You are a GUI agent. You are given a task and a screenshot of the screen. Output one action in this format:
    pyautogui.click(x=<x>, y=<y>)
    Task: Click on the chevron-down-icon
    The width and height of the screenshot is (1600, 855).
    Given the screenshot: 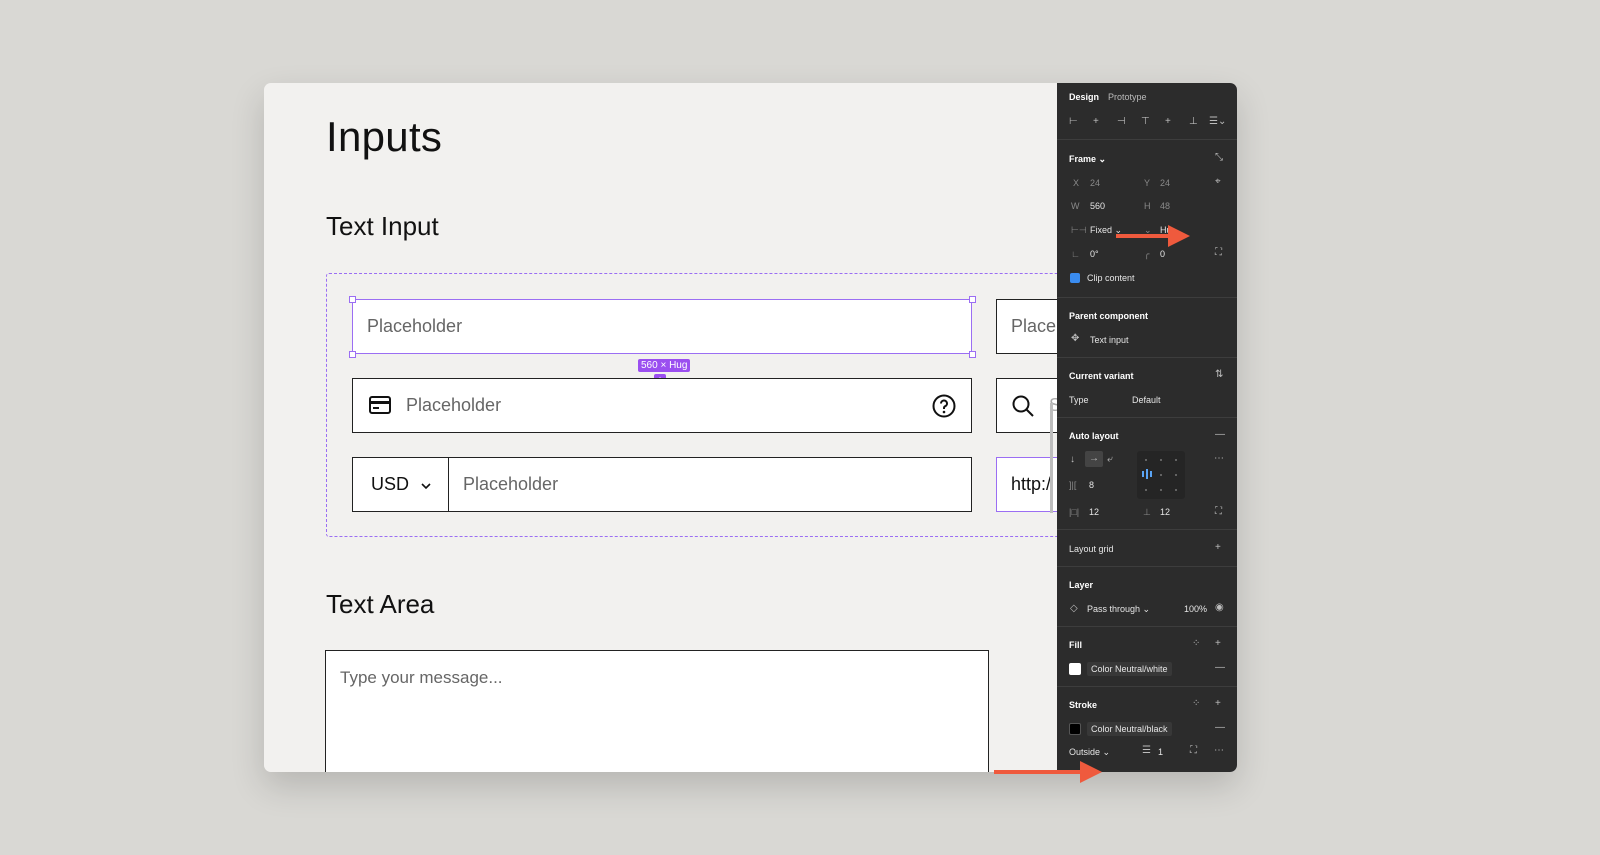 What is the action you would take?
    pyautogui.click(x=426, y=484)
    